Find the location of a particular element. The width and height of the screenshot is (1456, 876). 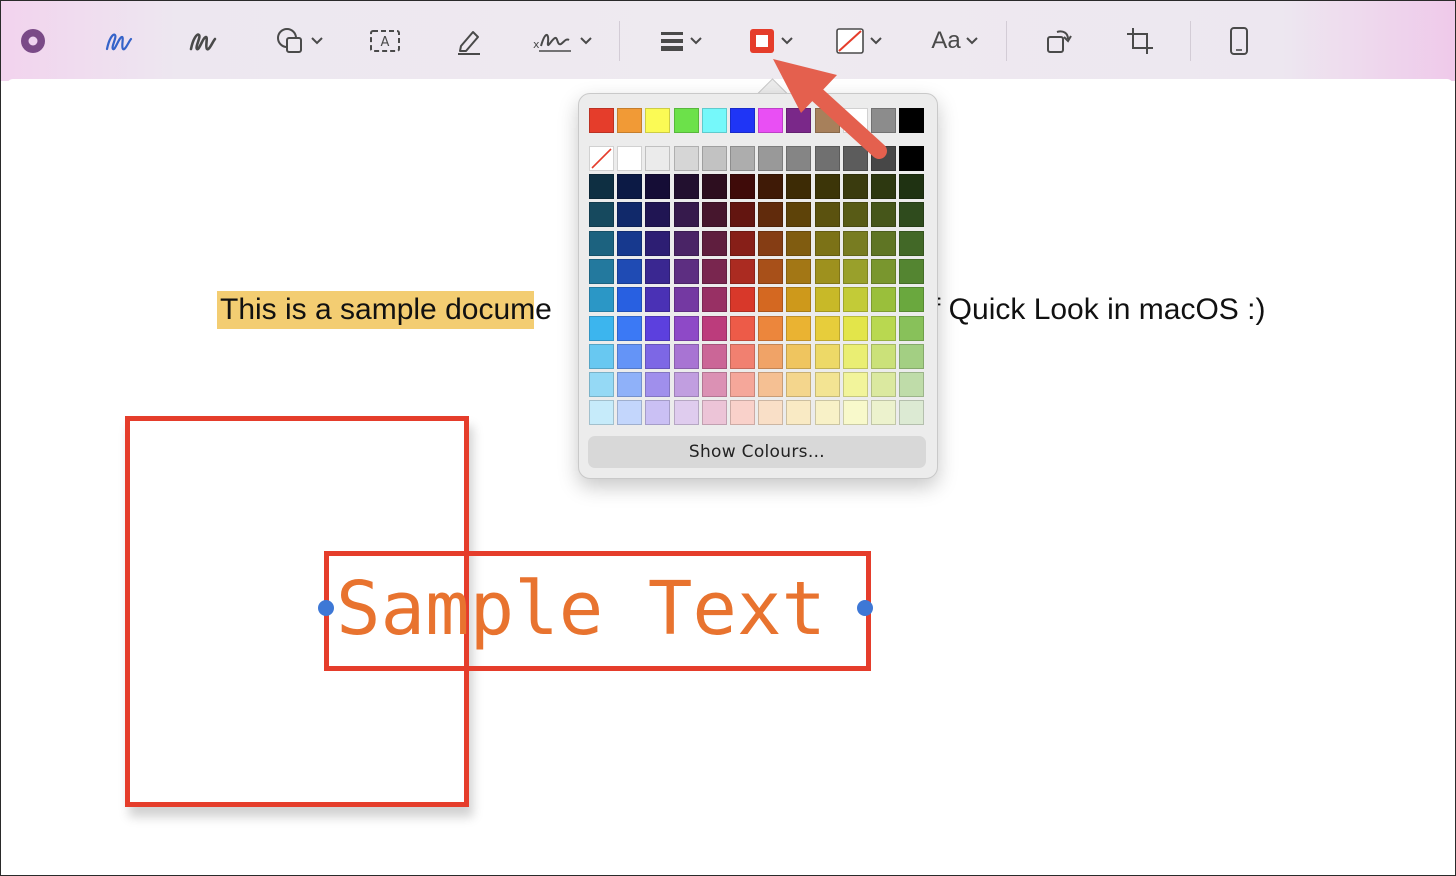

border-color-icon is located at coordinates (771, 41).